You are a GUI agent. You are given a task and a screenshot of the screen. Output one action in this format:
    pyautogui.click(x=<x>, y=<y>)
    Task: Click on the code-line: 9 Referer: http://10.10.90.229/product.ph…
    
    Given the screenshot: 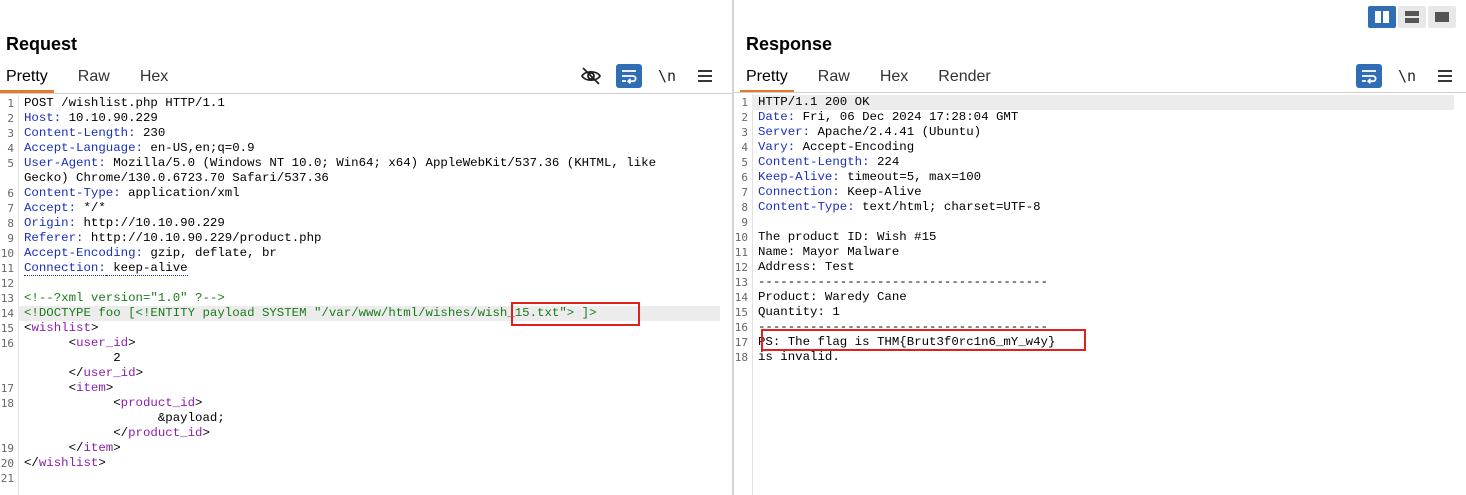 What is the action you would take?
    pyautogui.click(x=360, y=238)
    